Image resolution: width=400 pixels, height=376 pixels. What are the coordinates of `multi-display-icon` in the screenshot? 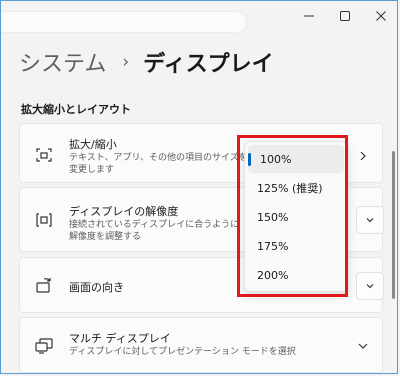 It's located at (44, 346).